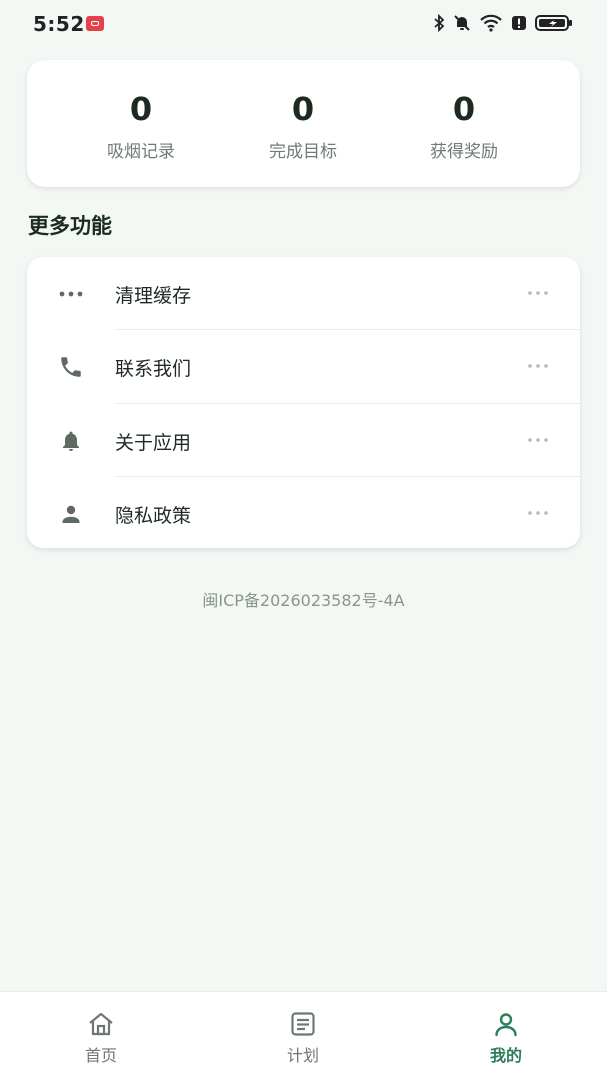 This screenshot has height=1081, width=607. I want to click on menu-item-label: 清理缓存, so click(153, 296).